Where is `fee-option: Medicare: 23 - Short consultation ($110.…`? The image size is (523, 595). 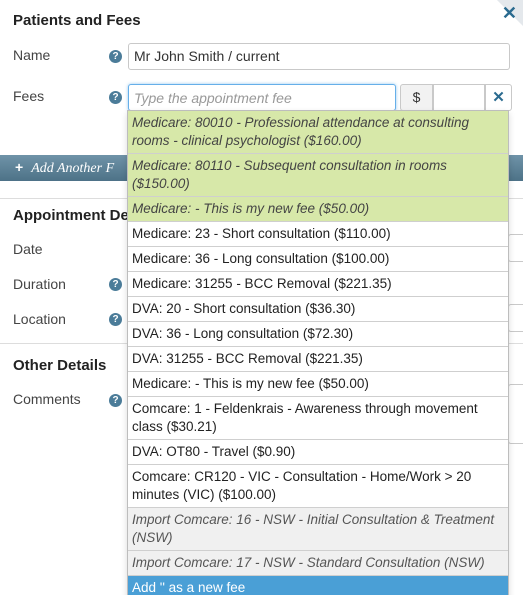
fee-option: Medicare: 23 - Short consultation ($110.… is located at coordinates (318, 234).